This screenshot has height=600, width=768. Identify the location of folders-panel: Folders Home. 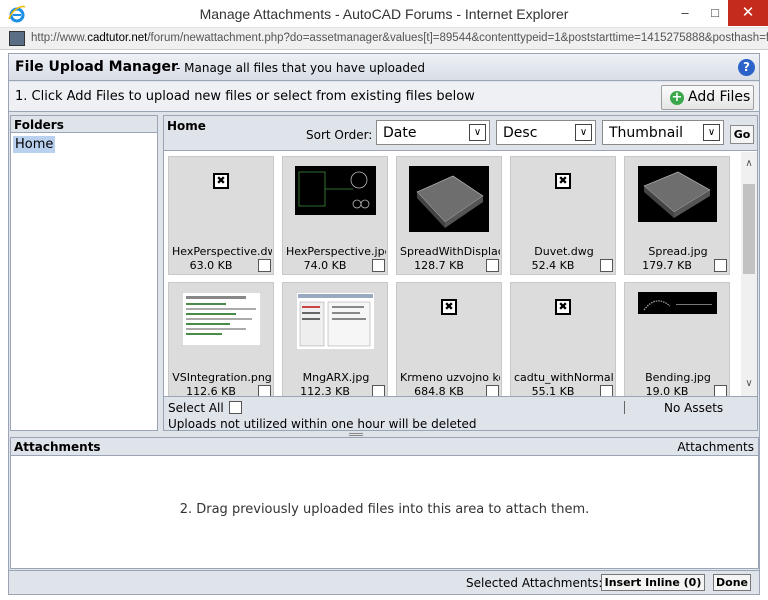
(84, 273).